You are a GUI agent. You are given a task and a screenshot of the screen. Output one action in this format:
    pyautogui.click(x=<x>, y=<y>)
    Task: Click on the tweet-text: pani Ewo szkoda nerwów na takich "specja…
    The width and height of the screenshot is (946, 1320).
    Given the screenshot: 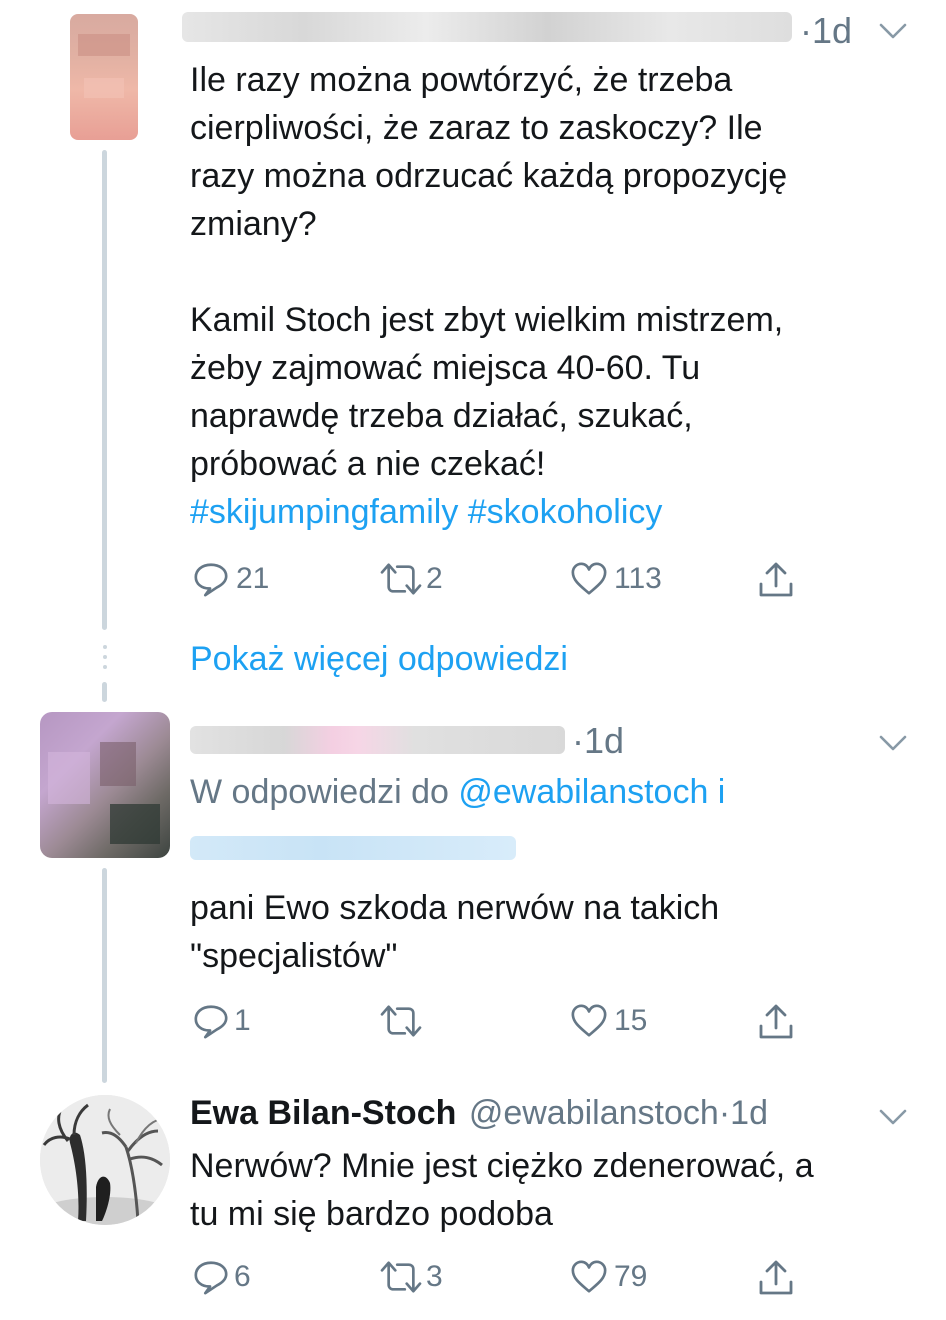 What is the action you would take?
    pyautogui.click(x=555, y=932)
    